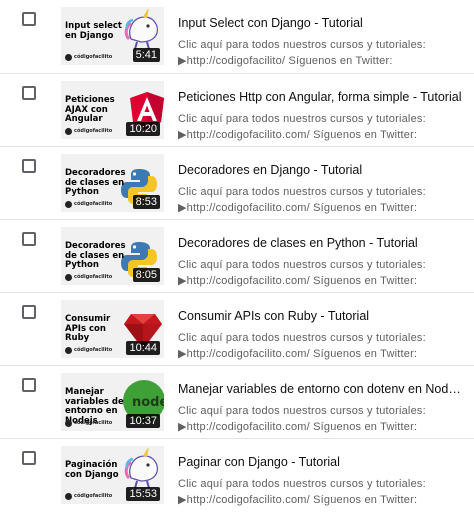 This screenshot has height=513, width=474. Describe the element at coordinates (143, 348) in the screenshot. I see `duration-badge: 10:44` at that location.